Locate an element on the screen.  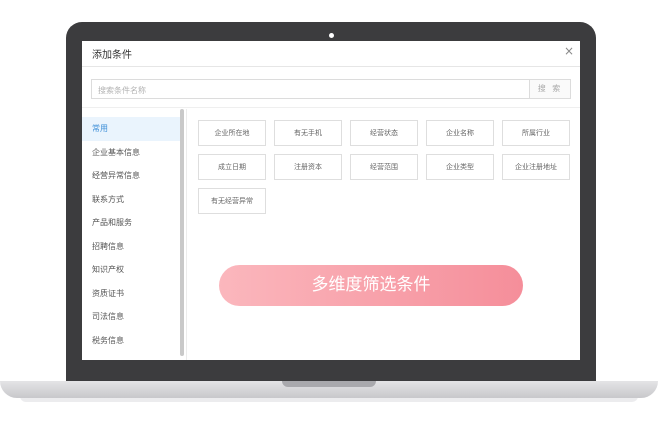
sidebar-item-judicial: 司法信息 is located at coordinates (132, 317).